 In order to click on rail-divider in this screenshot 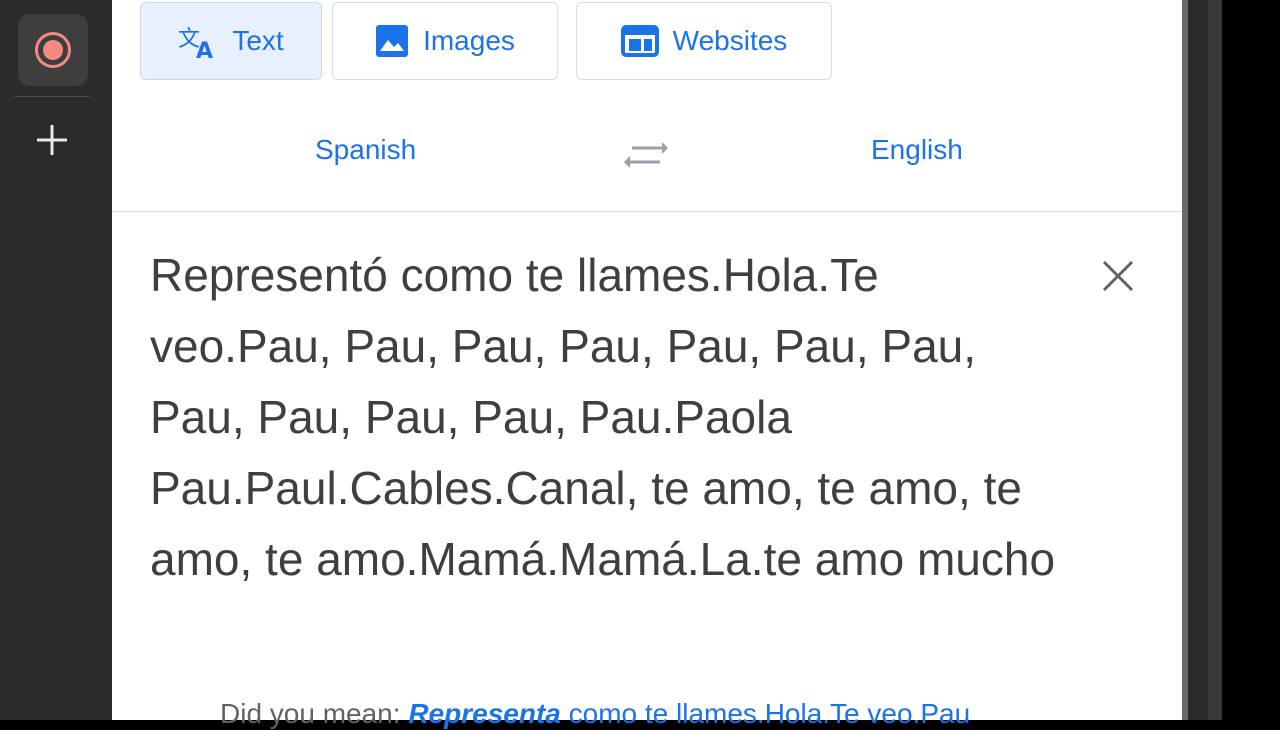, I will do `click(52, 96)`.